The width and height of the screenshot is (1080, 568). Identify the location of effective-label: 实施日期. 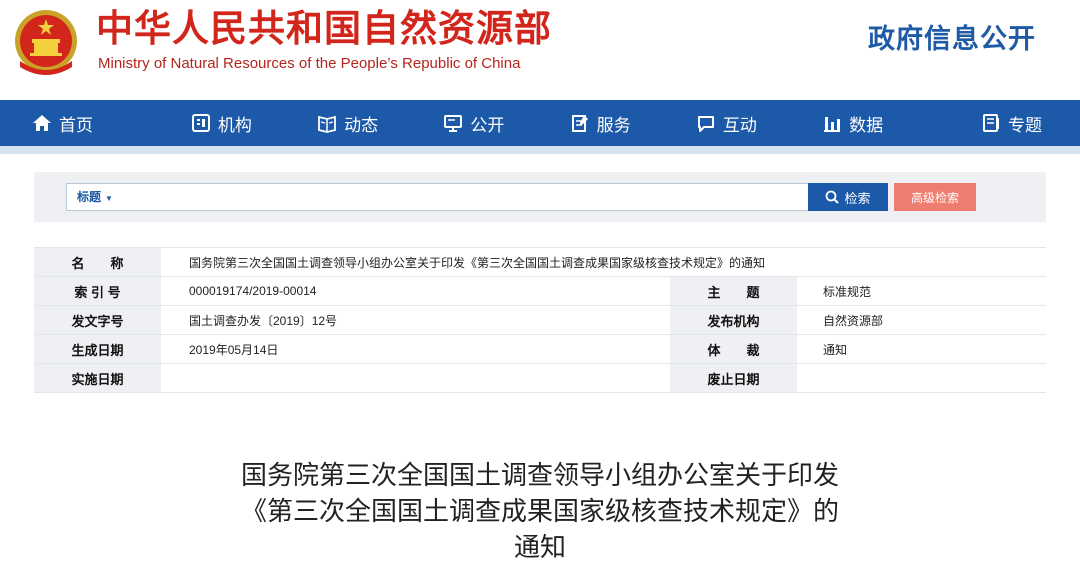
(97, 378).